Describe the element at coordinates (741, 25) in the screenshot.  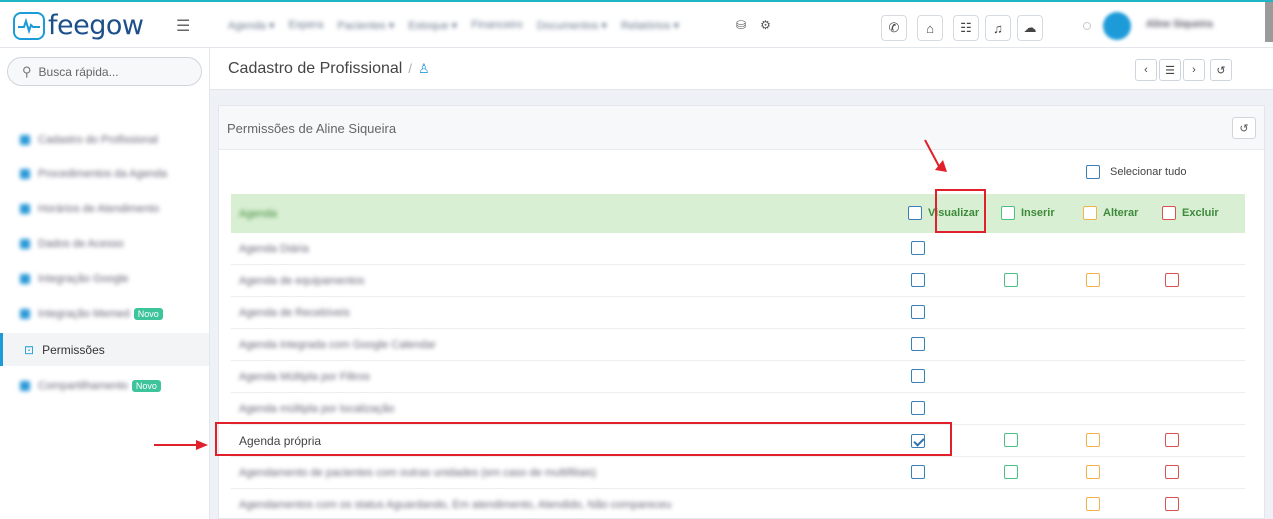
I see `database-icon: ⛁` at that location.